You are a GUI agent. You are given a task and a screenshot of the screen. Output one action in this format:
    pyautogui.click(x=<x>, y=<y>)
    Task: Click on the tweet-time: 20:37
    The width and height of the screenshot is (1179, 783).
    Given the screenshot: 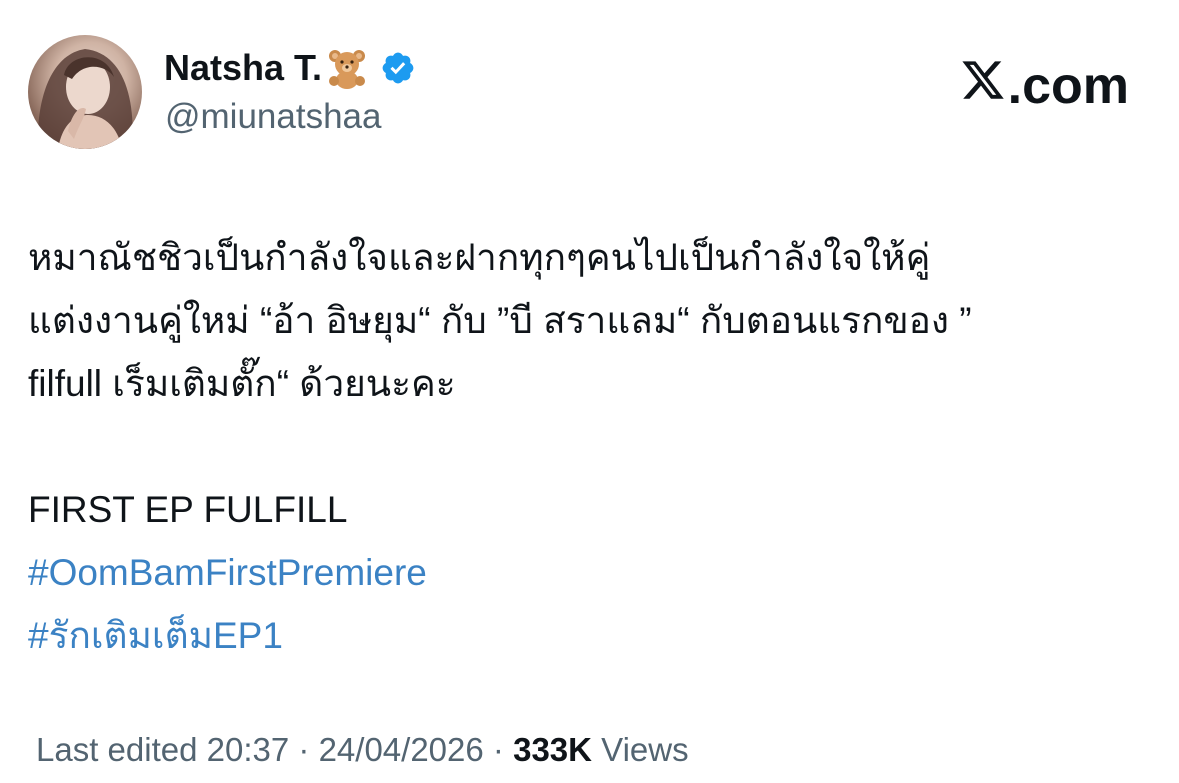 What is the action you would take?
    pyautogui.click(x=248, y=749)
    